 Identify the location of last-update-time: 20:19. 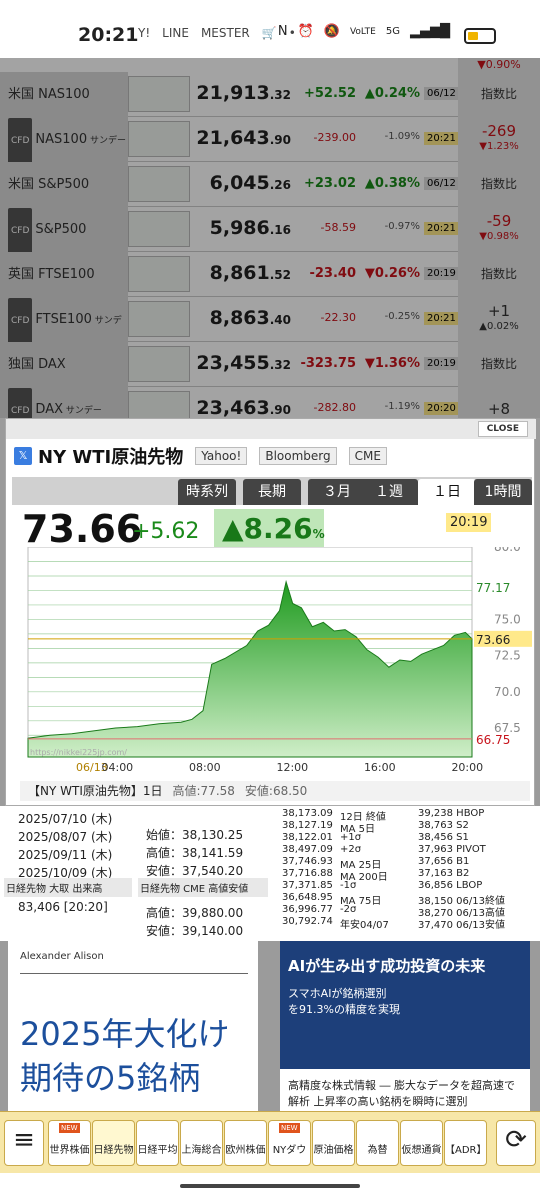
(469, 522).